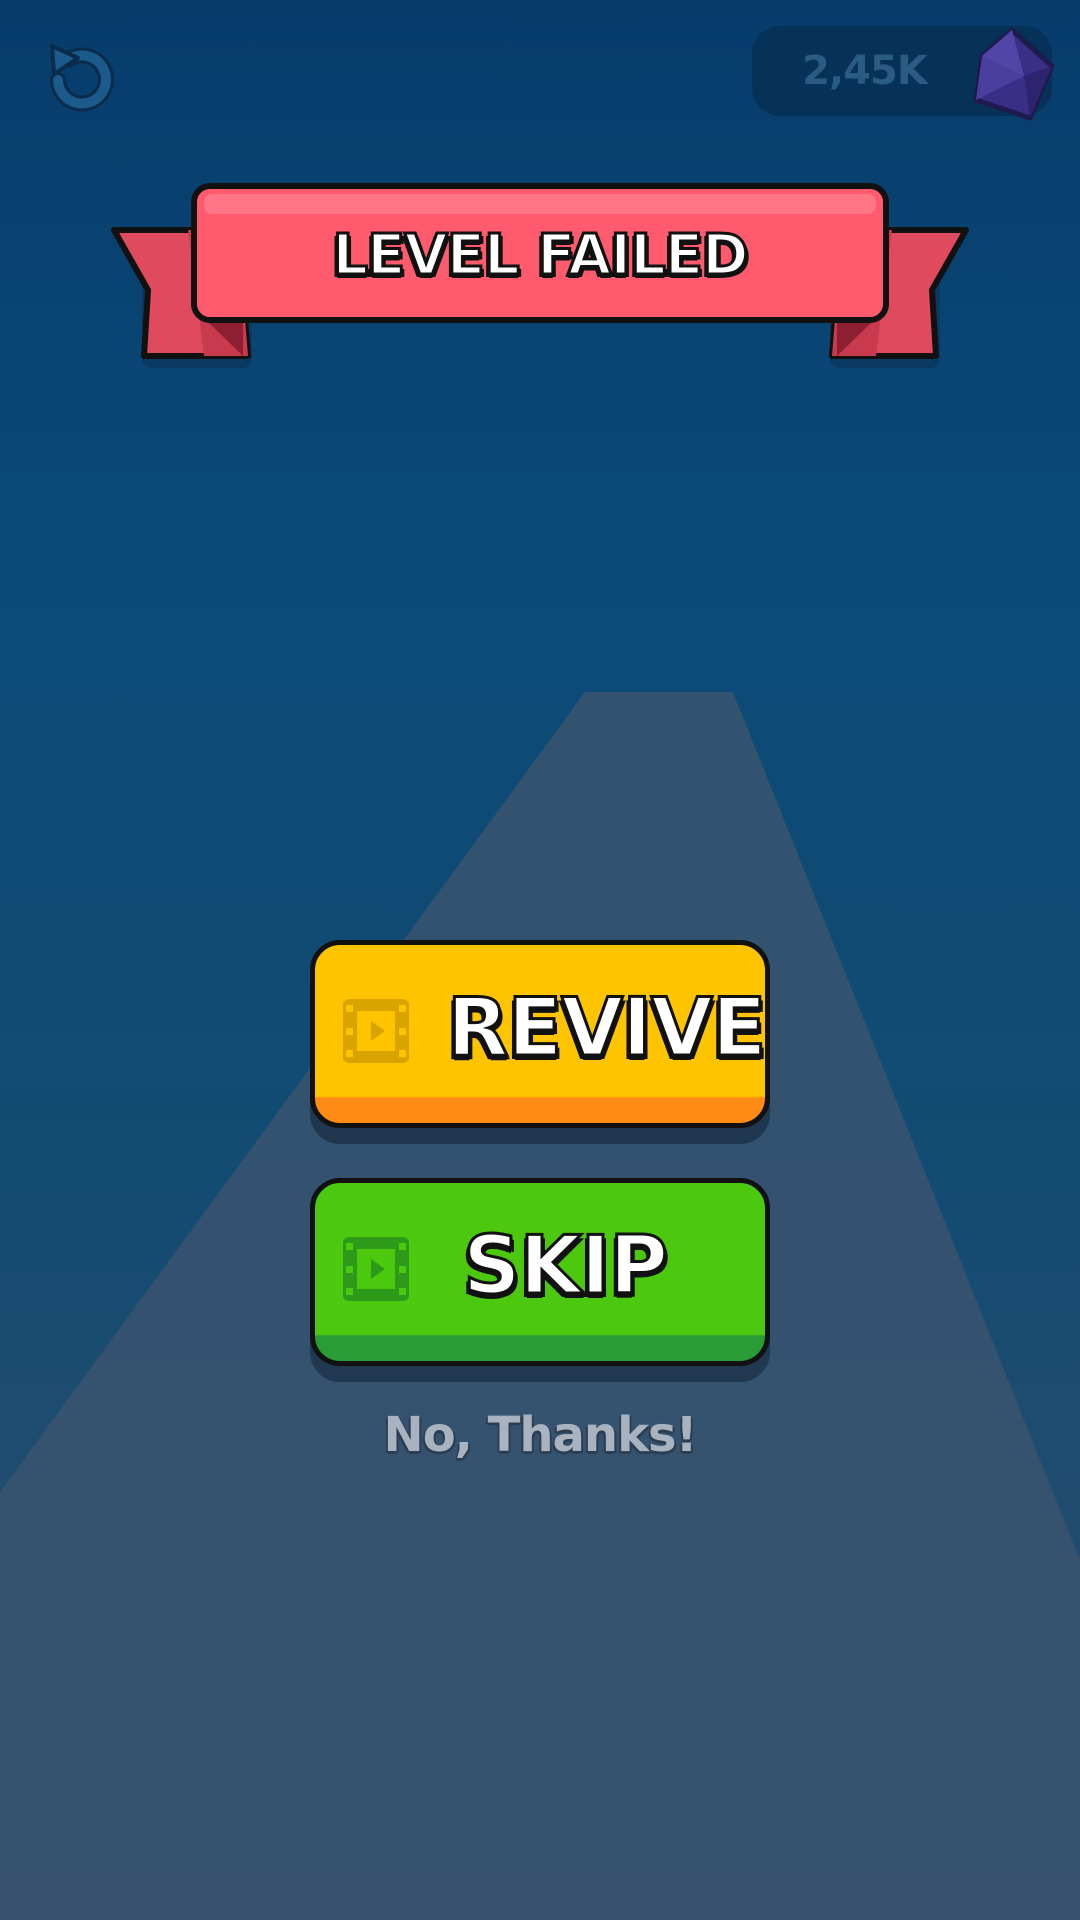 The width and height of the screenshot is (1080, 1920). I want to click on gem-icon, so click(1014, 74).